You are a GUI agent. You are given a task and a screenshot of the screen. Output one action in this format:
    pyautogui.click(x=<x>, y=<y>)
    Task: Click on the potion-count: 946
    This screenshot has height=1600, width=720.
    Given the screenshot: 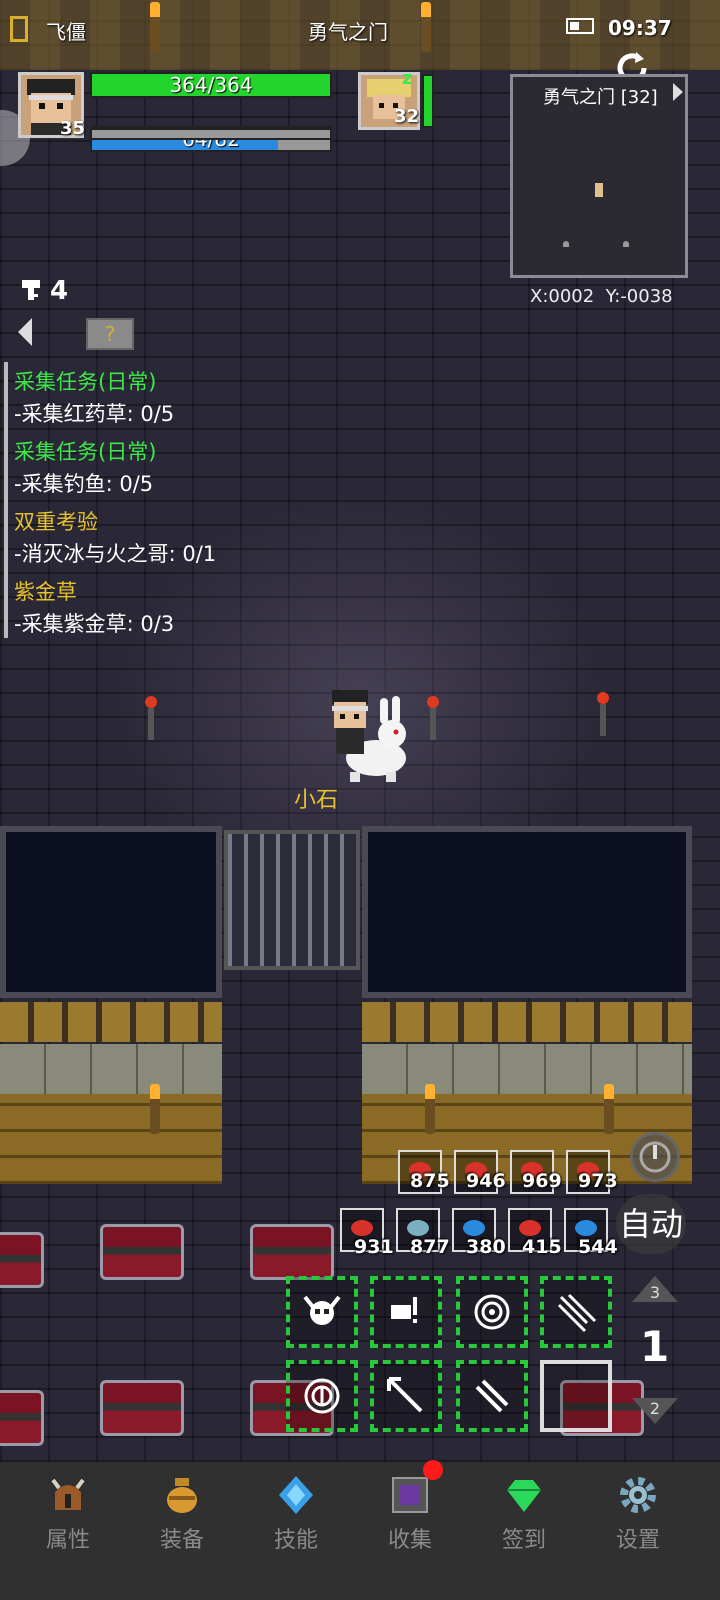 What is the action you would take?
    pyautogui.click(x=486, y=1181)
    